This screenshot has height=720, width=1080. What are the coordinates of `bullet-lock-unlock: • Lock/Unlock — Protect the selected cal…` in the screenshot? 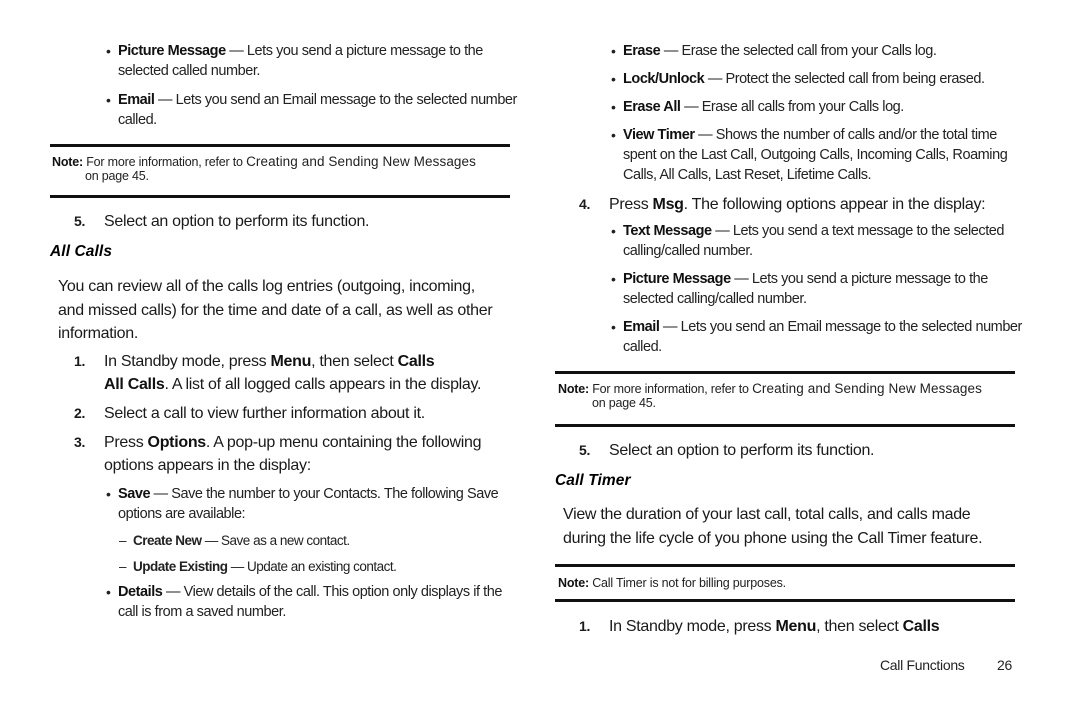 It's located at (798, 79).